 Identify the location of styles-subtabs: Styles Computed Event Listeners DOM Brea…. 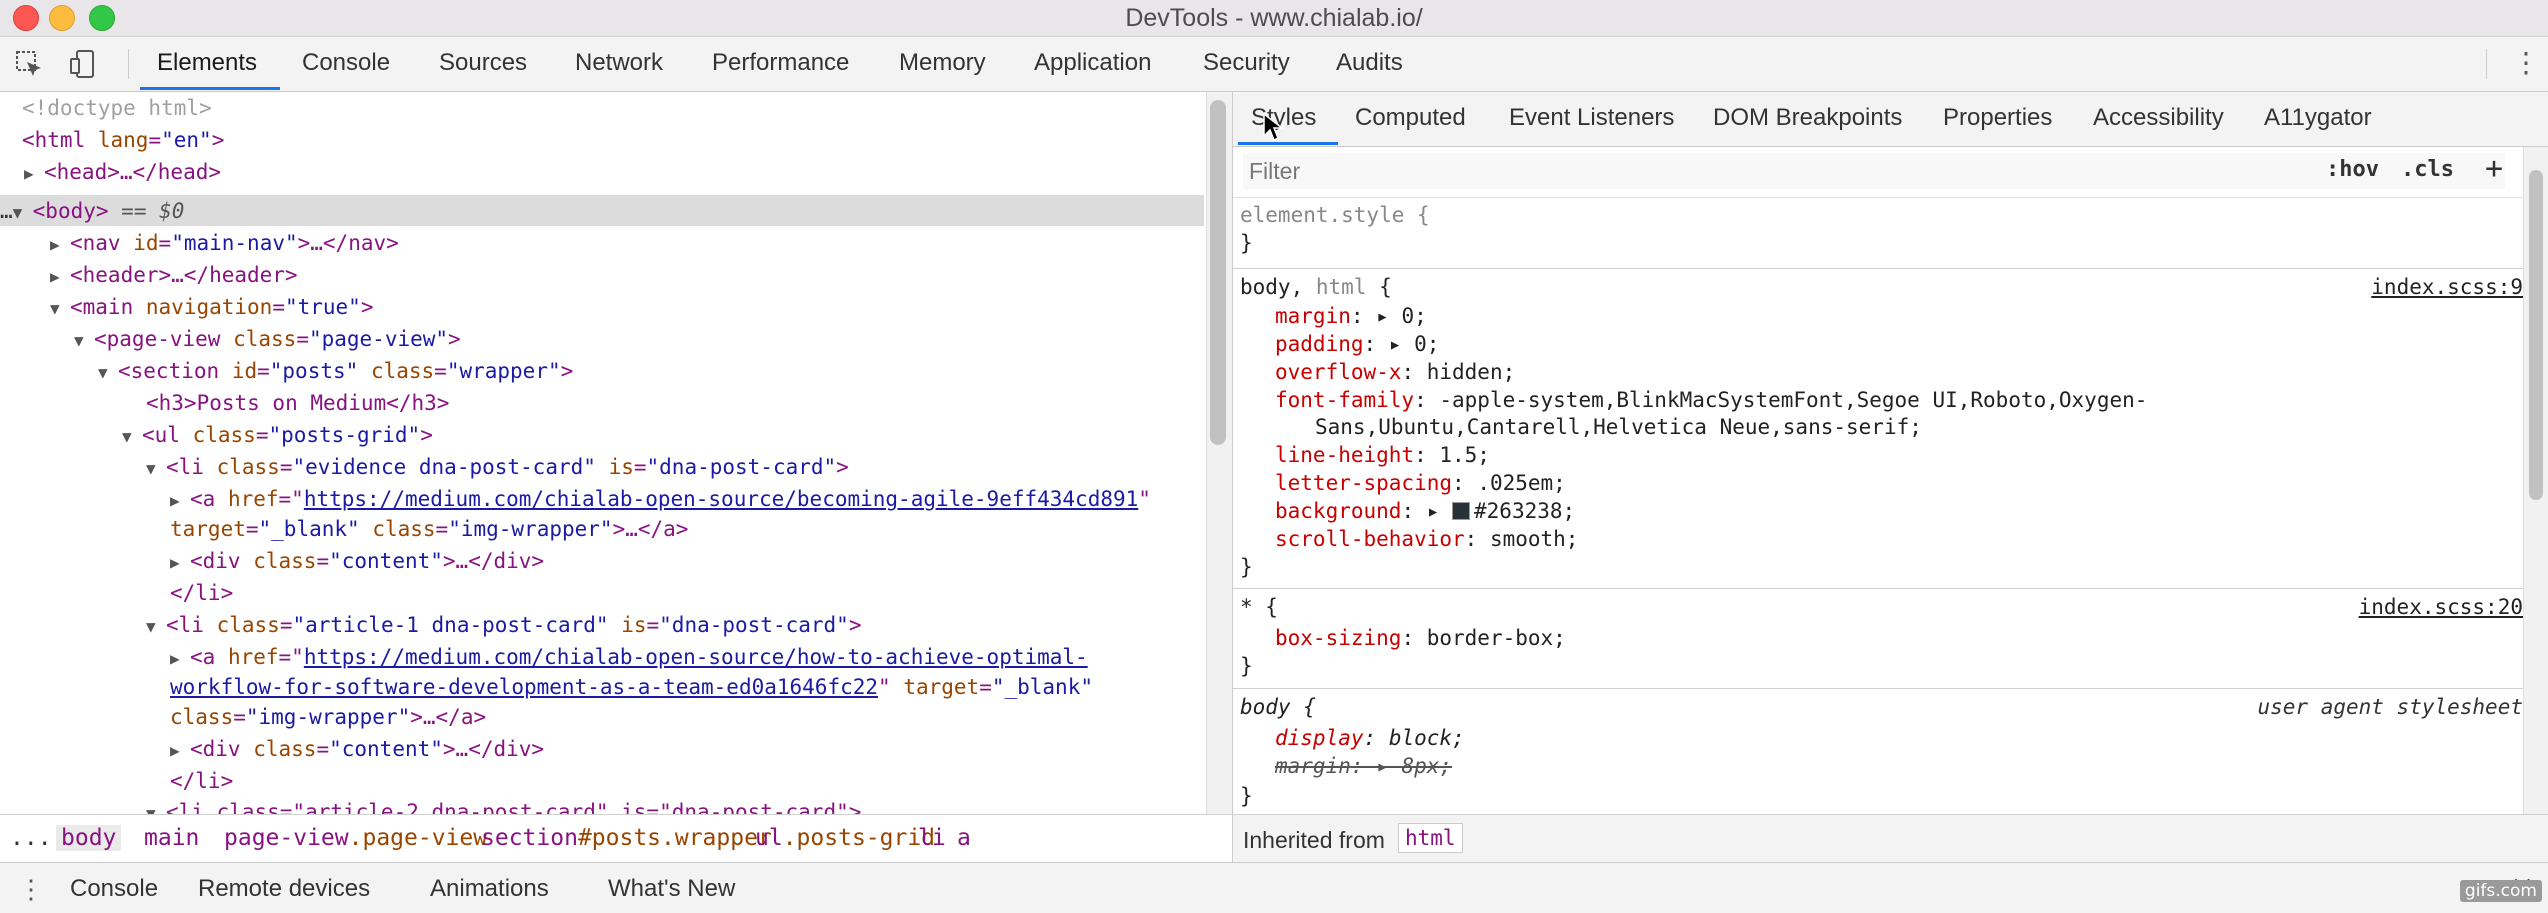
(1890, 119).